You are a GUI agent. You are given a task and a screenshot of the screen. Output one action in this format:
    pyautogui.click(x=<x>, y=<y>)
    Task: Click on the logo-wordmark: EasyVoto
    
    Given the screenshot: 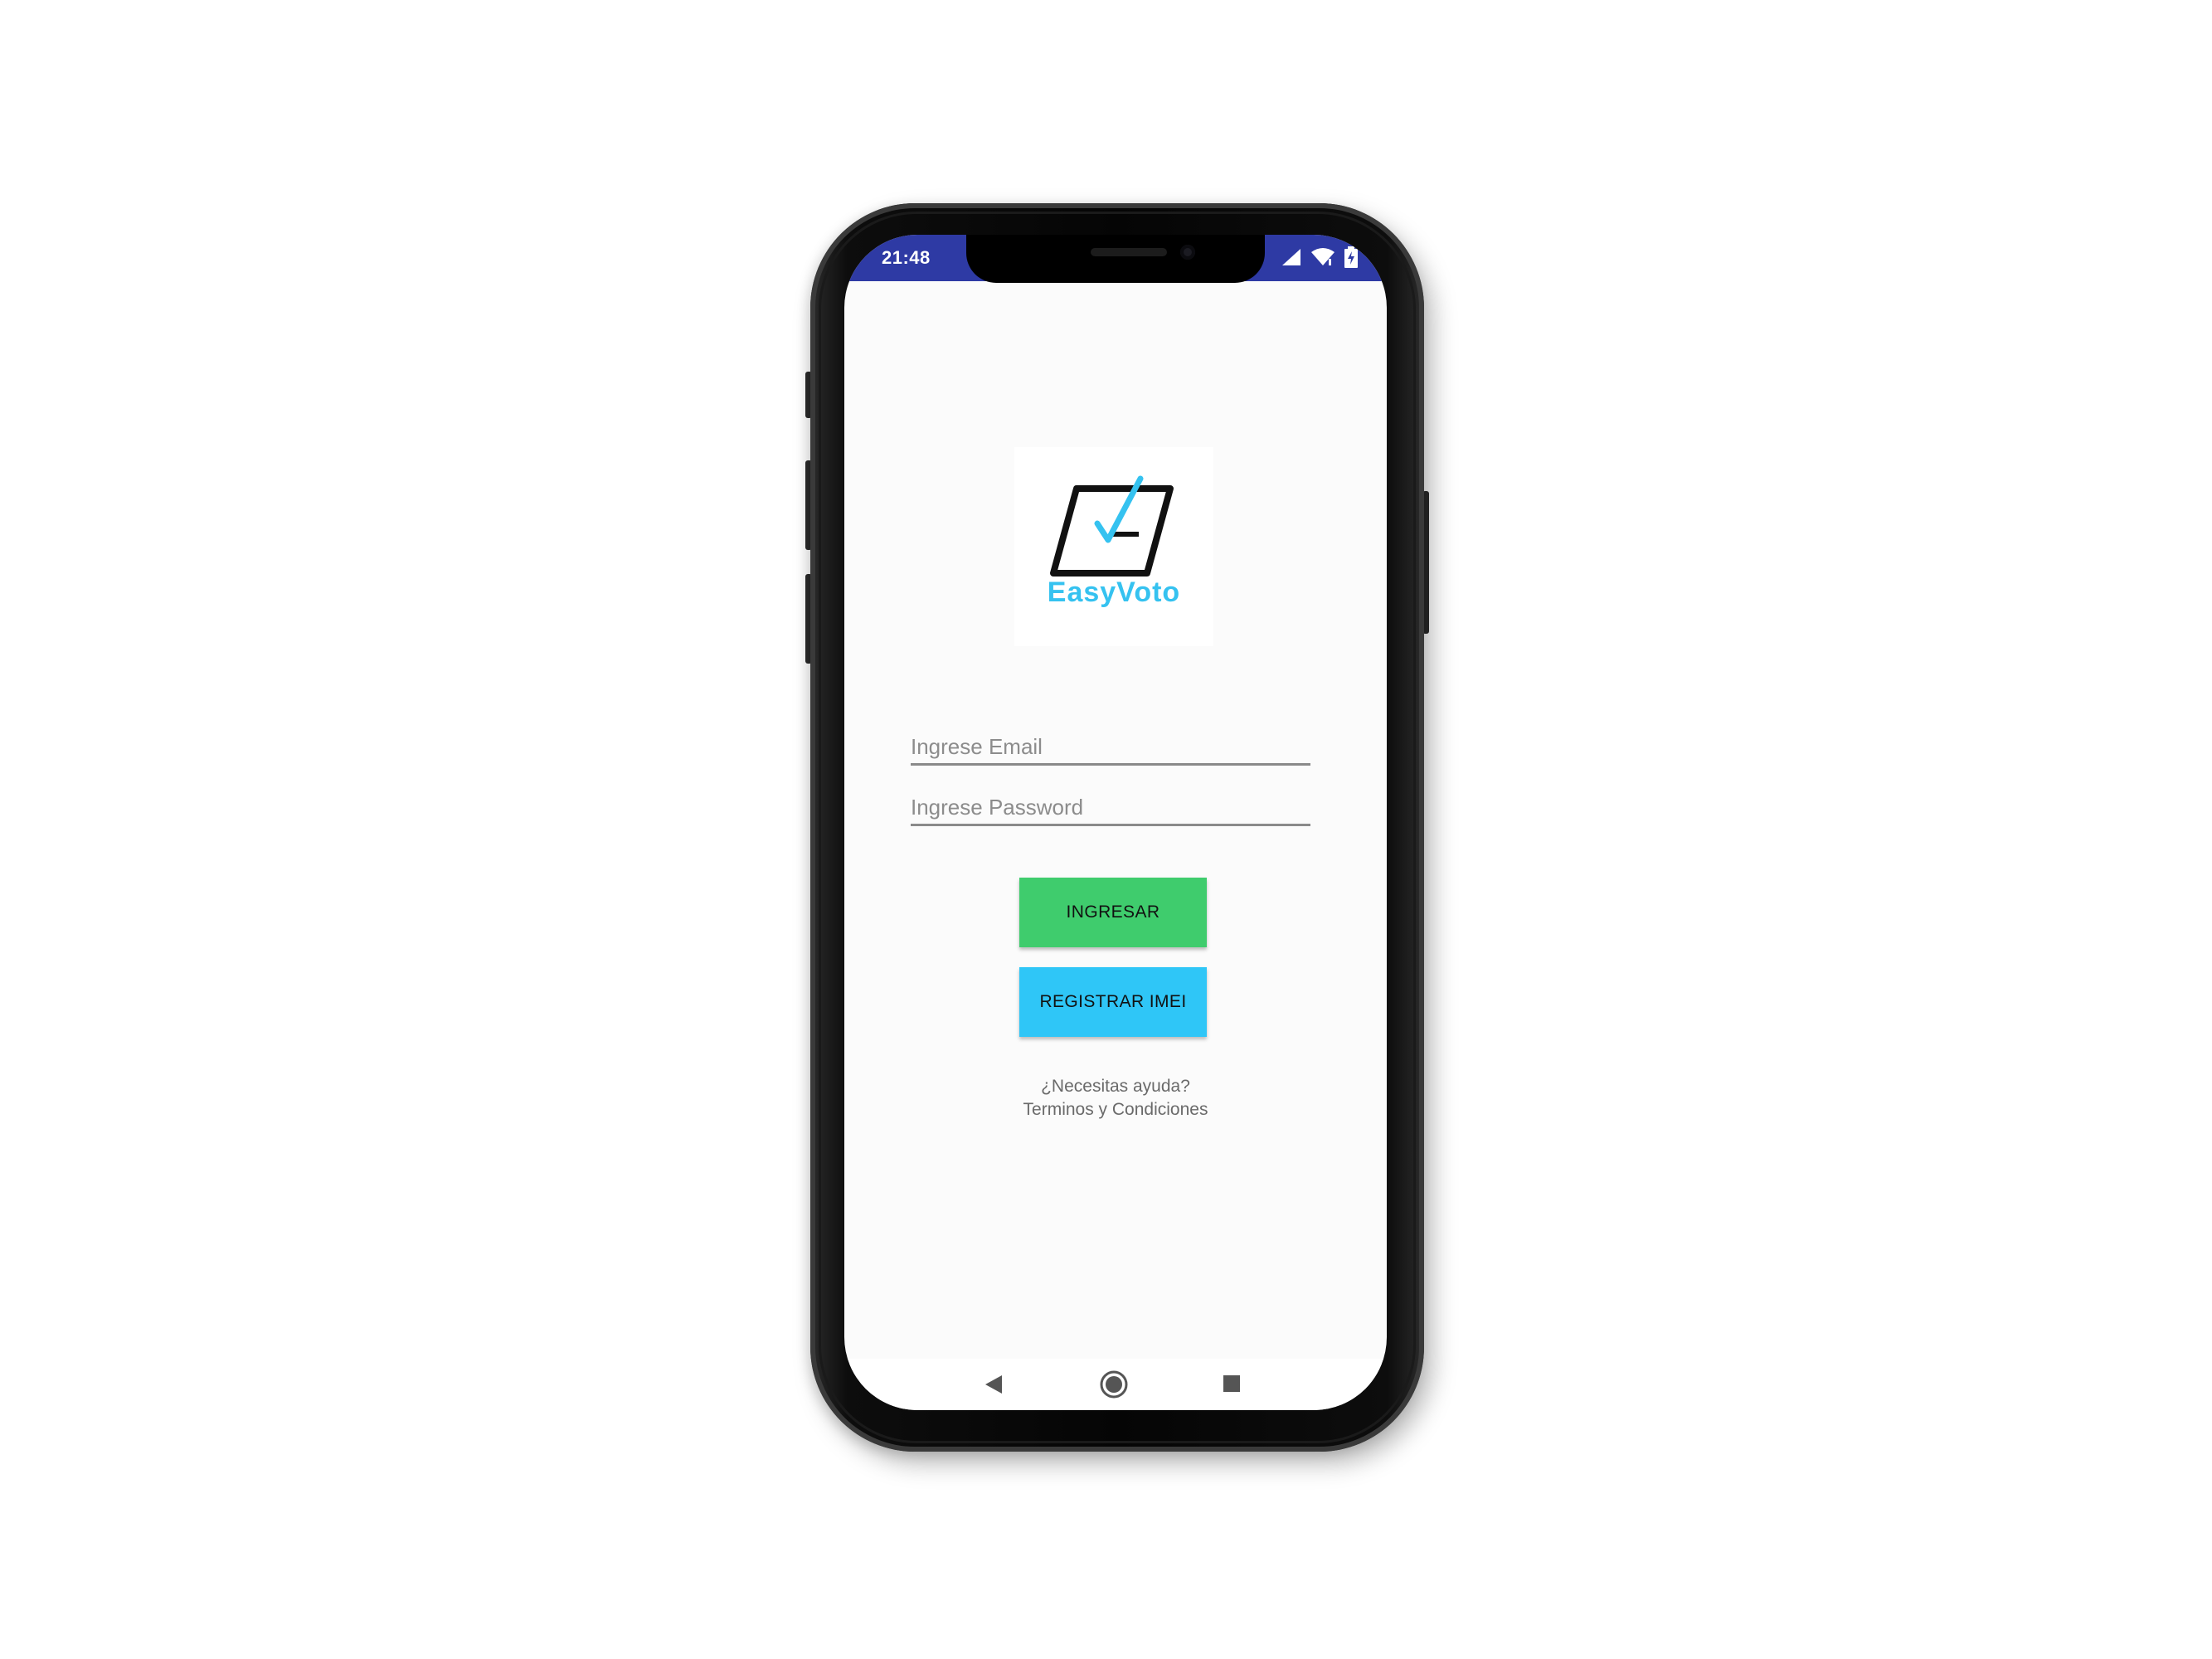 What is the action you would take?
    pyautogui.click(x=1114, y=592)
    